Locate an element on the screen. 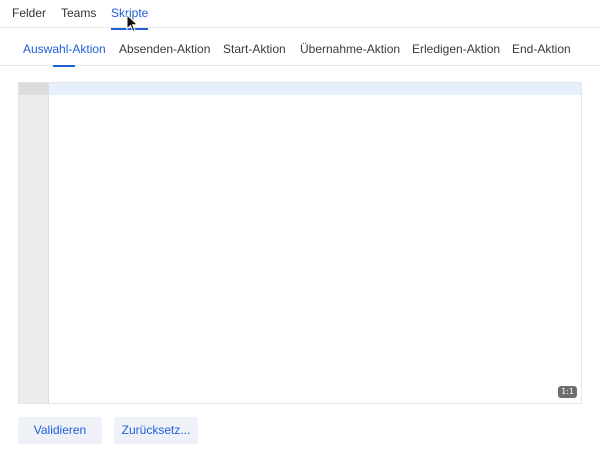  tab-absenden-aktion: Absenden-Aktion is located at coordinates (164, 49).